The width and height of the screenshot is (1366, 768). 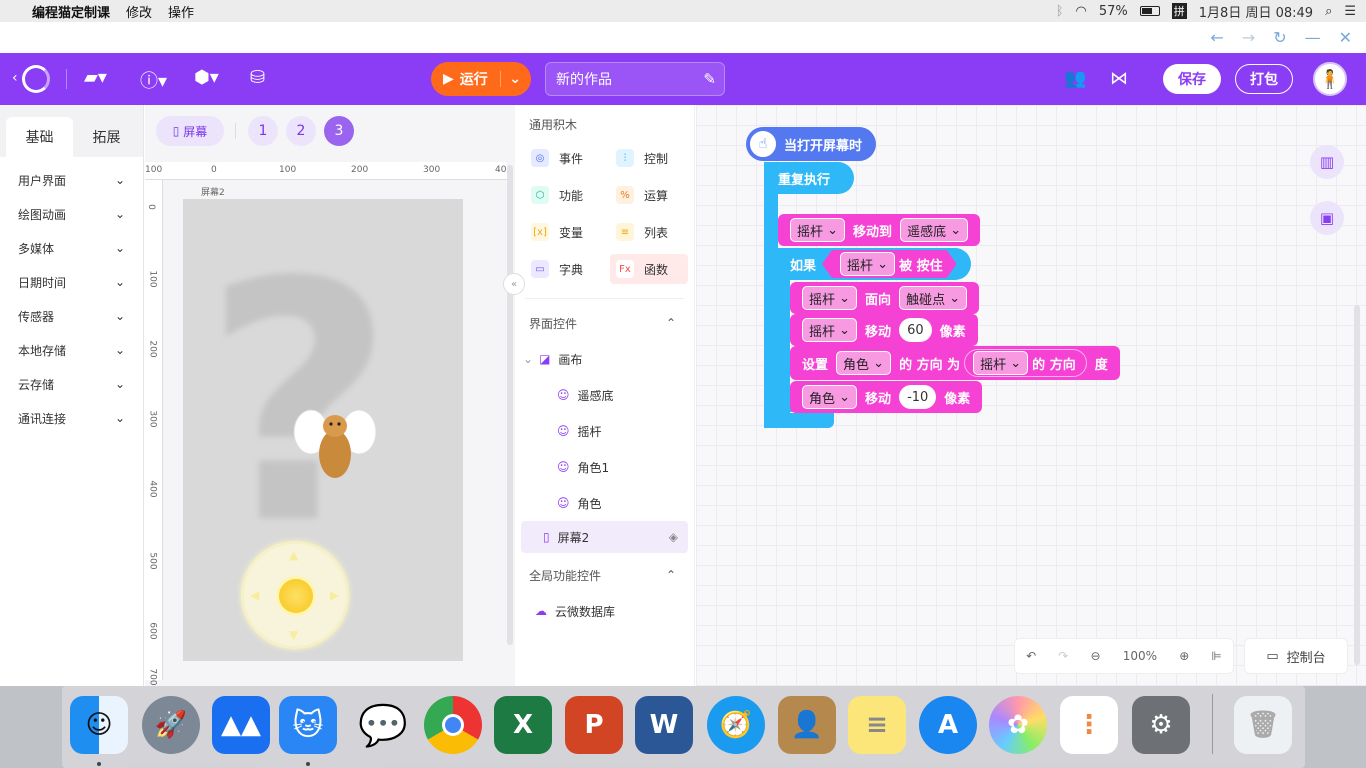 What do you see at coordinates (1327, 162) in the screenshot?
I see `chart-icon: ▥` at bounding box center [1327, 162].